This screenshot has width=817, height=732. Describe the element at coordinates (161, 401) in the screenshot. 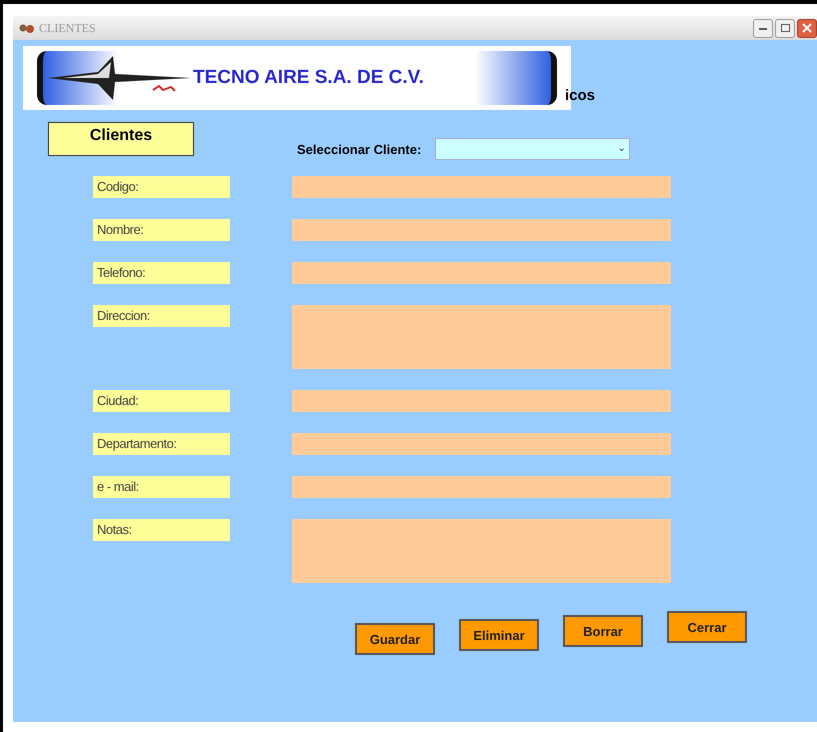

I see `field-label: Ciudad:` at that location.